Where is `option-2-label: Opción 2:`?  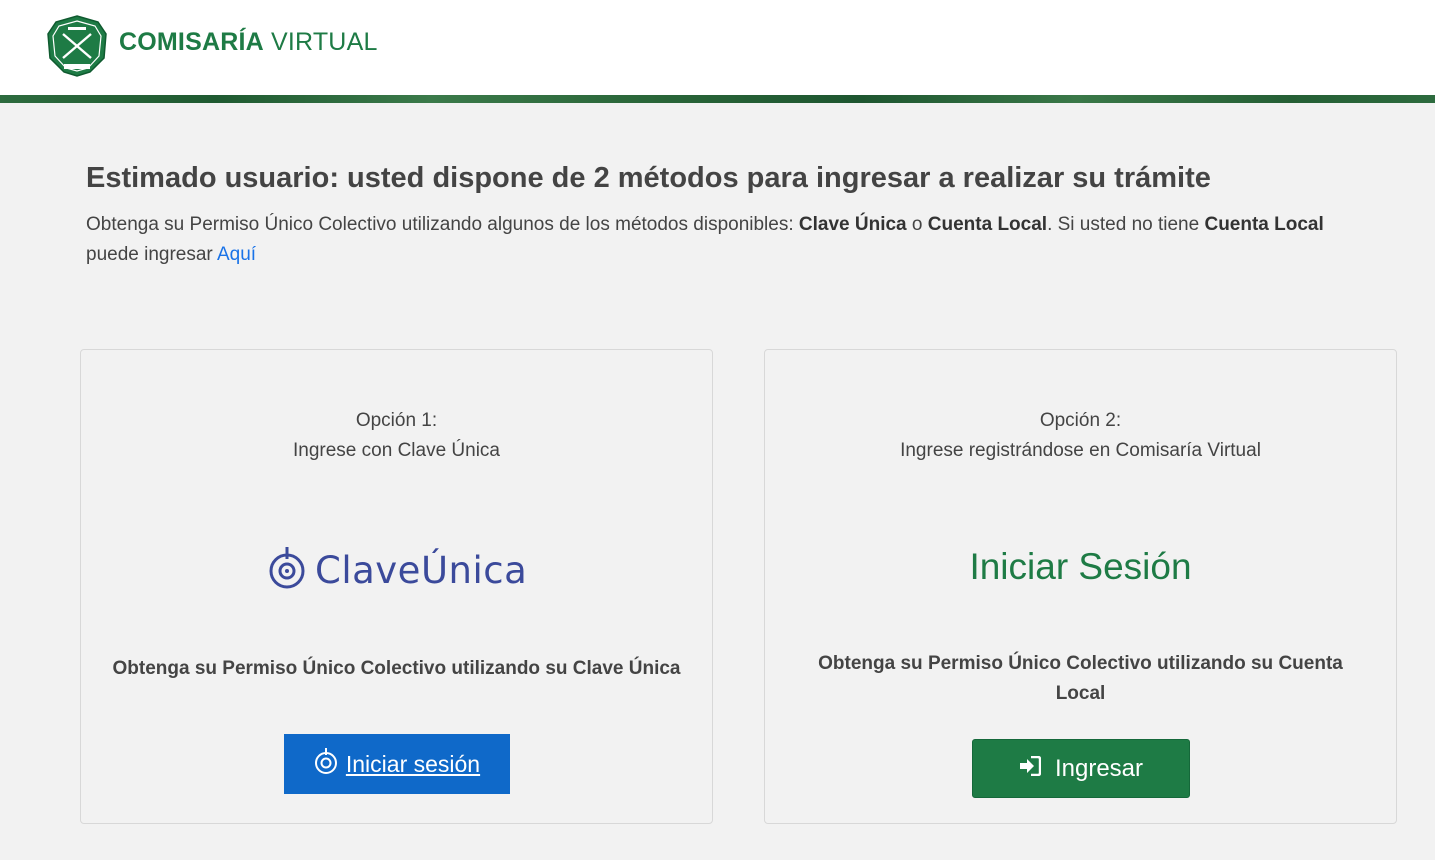 option-2-label: Opción 2: is located at coordinates (1080, 420).